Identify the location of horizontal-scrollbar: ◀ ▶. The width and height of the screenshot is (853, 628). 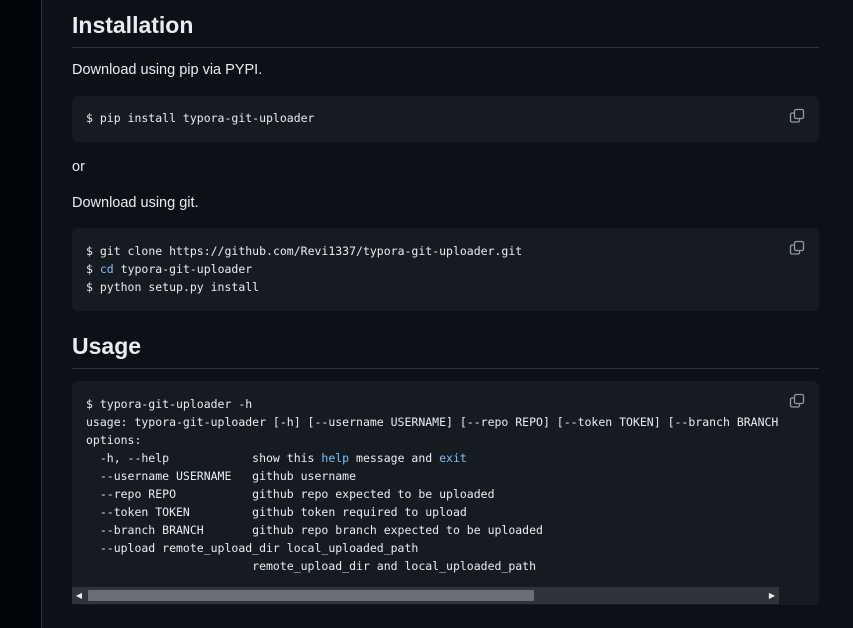
(425, 595).